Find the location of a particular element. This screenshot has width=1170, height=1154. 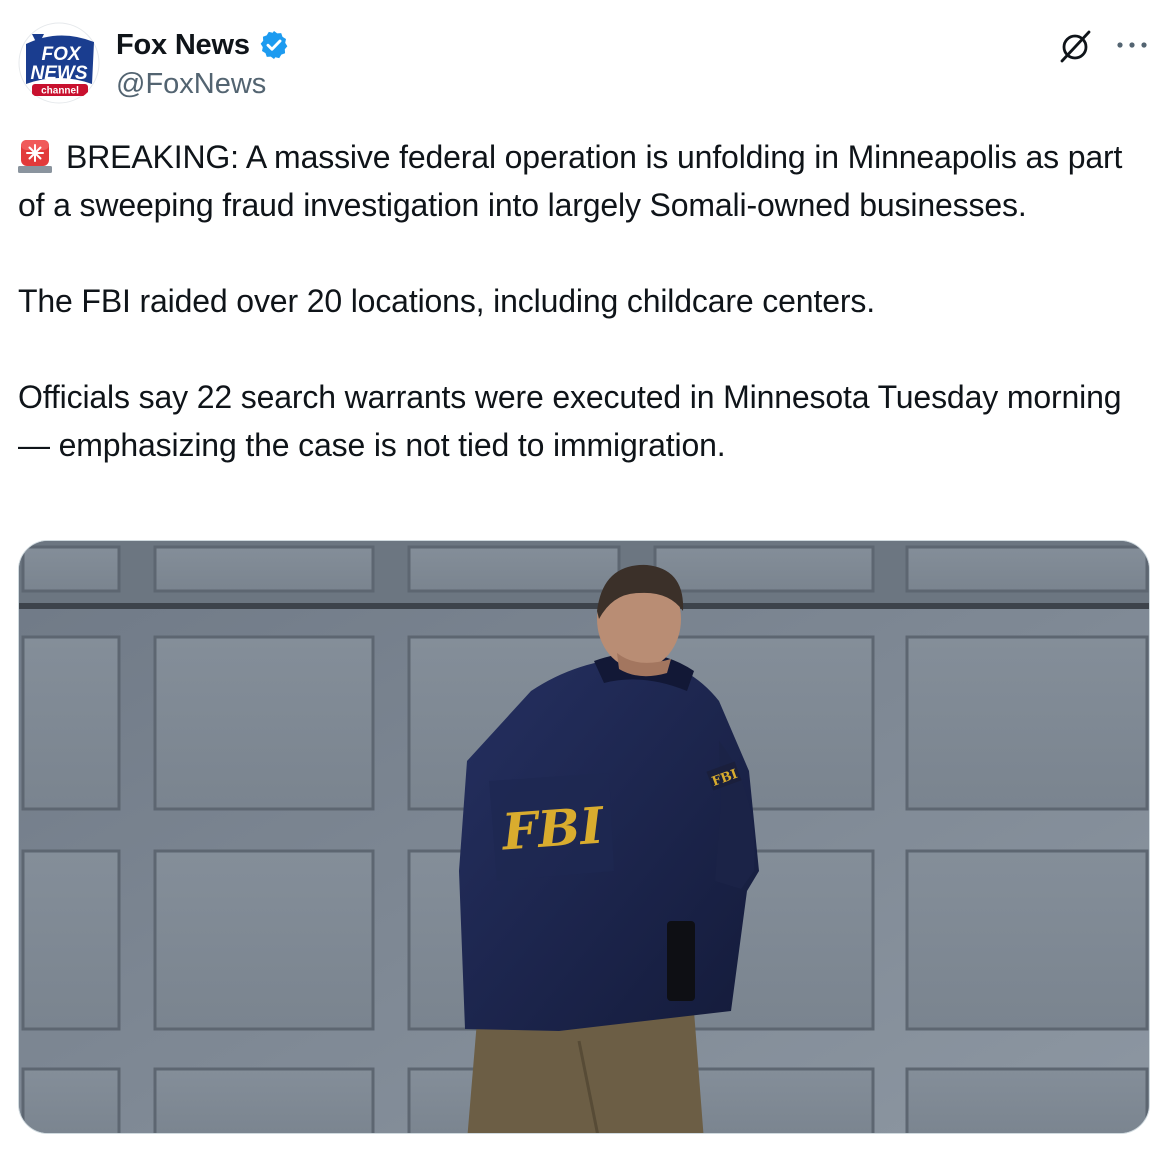

fox-news-logo-icon: FOX NEWS channel is located at coordinates (59, 63).